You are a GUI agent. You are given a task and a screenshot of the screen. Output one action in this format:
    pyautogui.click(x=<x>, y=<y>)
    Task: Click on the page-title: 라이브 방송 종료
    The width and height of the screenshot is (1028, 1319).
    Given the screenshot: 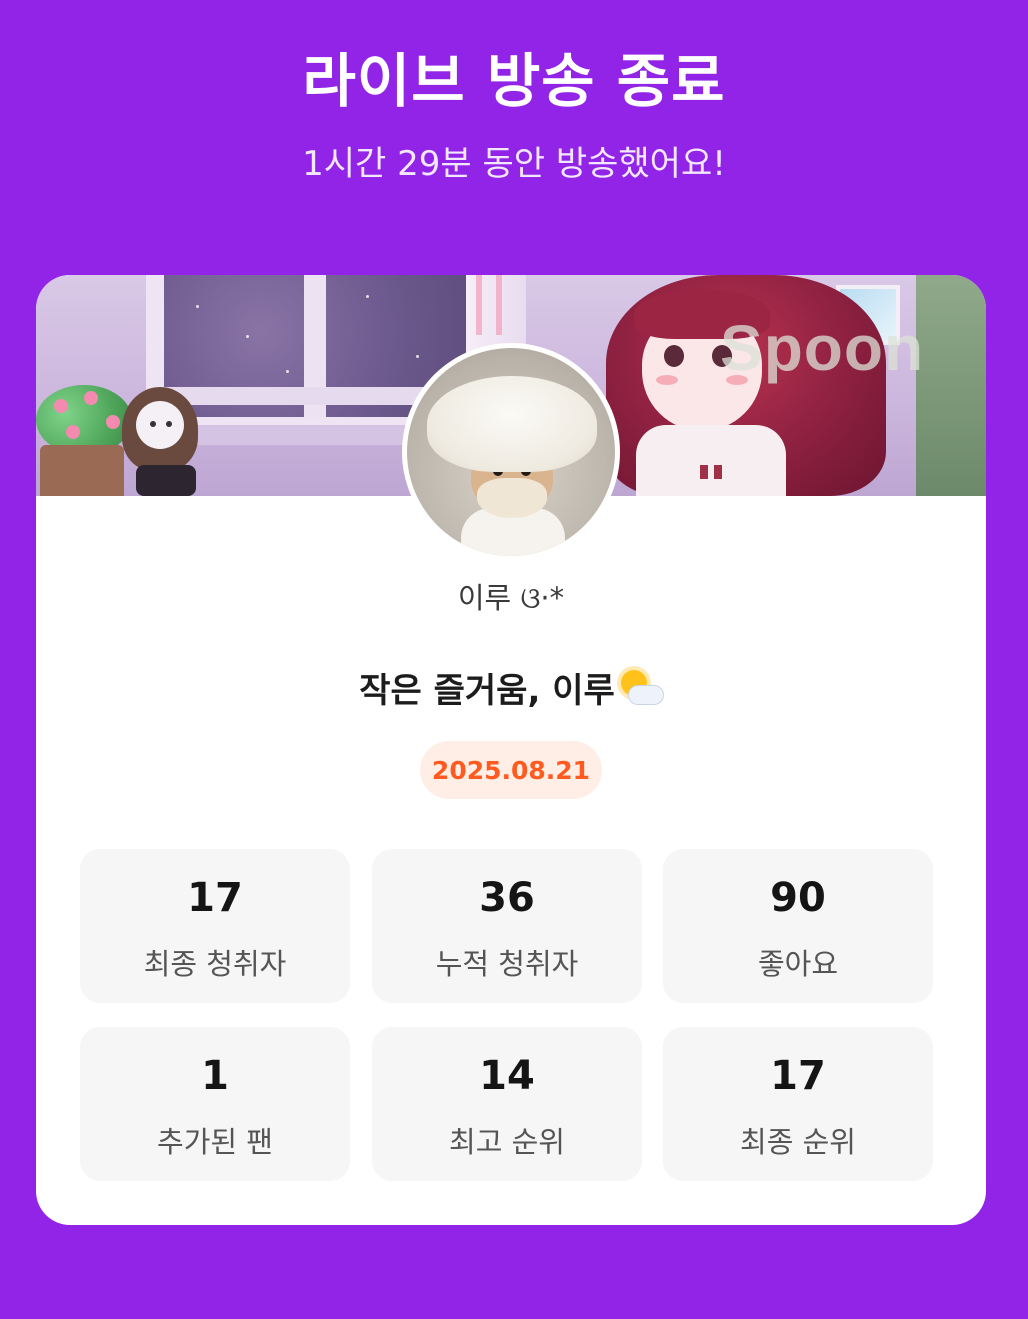 What is the action you would take?
    pyautogui.click(x=514, y=81)
    